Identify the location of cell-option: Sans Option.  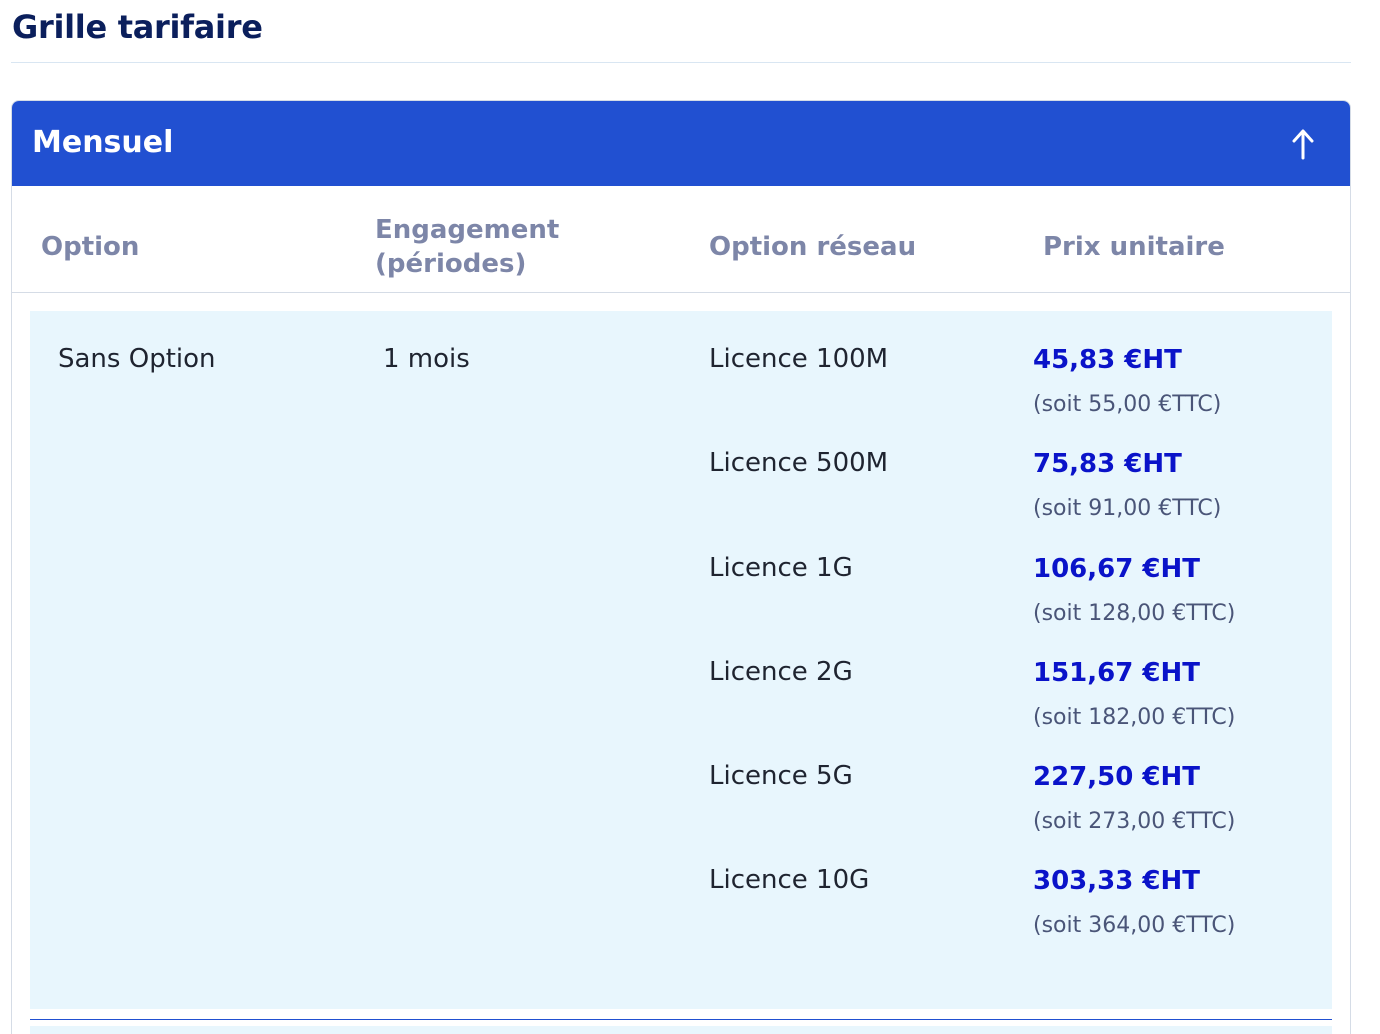
(137, 359).